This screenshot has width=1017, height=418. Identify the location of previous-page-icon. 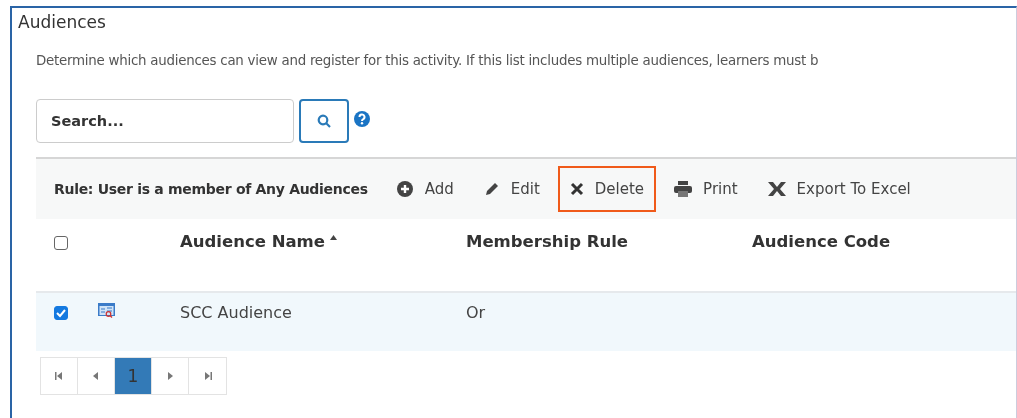
(96, 376).